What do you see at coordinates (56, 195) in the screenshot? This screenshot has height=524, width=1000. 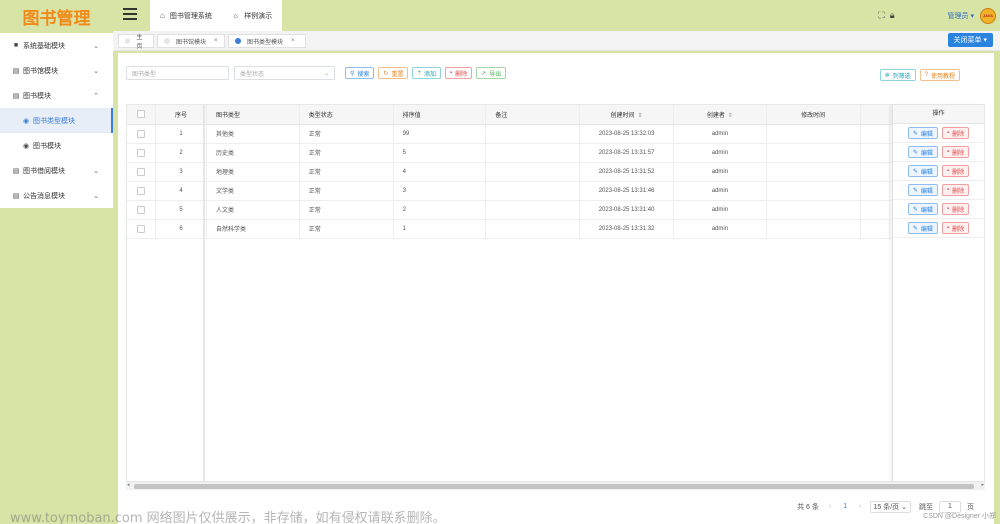 I see `sidebar-item-notice-module: ▤ 公告消息模块 ⌄` at bounding box center [56, 195].